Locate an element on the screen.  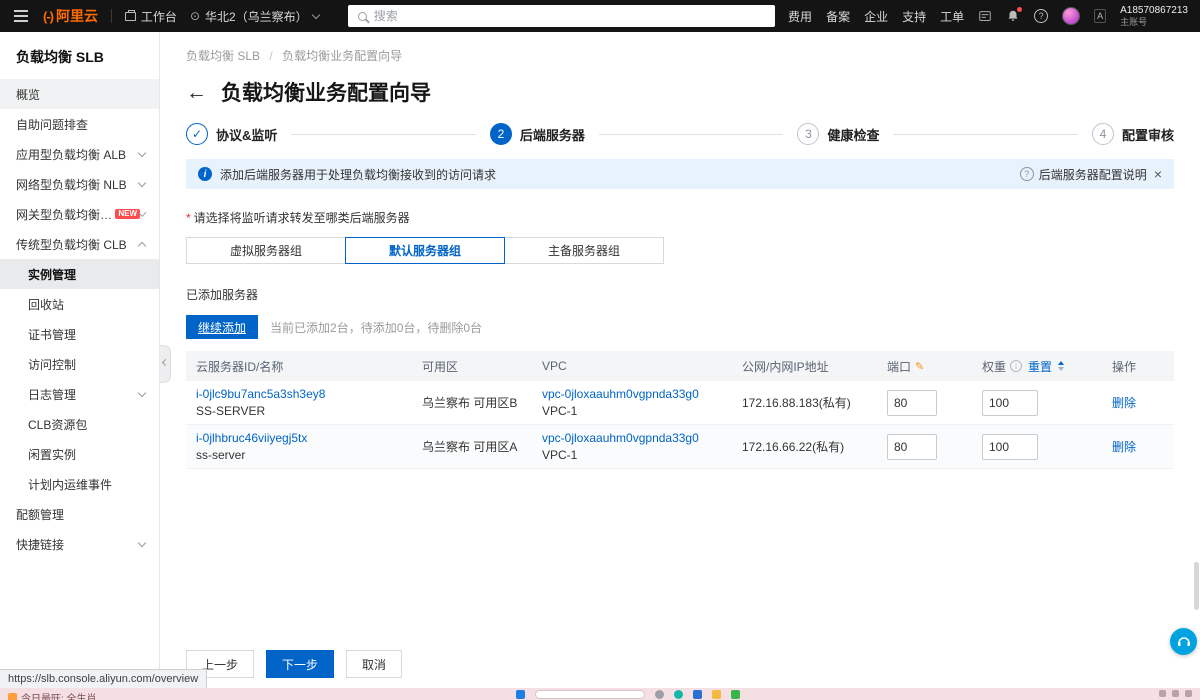
back-button: ← is located at coordinates (196, 92).